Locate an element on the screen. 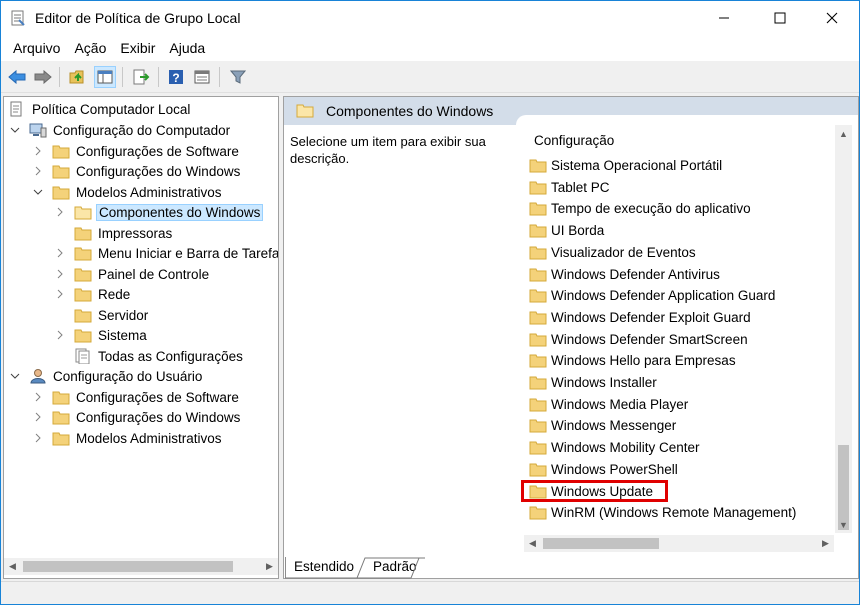 Image resolution: width=860 pixels, height=605 pixels. list-vertical-scrollbar: ▲ ▼ is located at coordinates (843, 329).